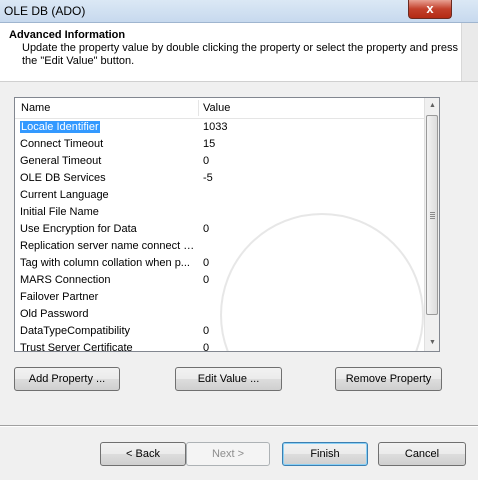 This screenshot has height=480, width=478. What do you see at coordinates (219, 229) in the screenshot?
I see `table-row: Use Encryption for Data 0` at bounding box center [219, 229].